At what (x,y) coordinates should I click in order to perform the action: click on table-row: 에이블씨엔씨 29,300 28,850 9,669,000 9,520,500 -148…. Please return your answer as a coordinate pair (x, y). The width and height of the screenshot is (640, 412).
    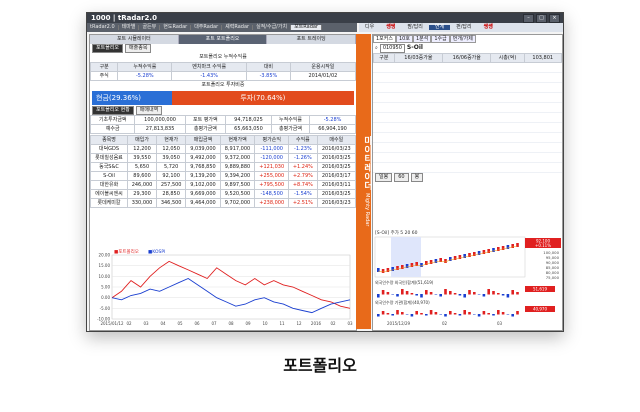
    Looking at the image, I should click on (223, 194).